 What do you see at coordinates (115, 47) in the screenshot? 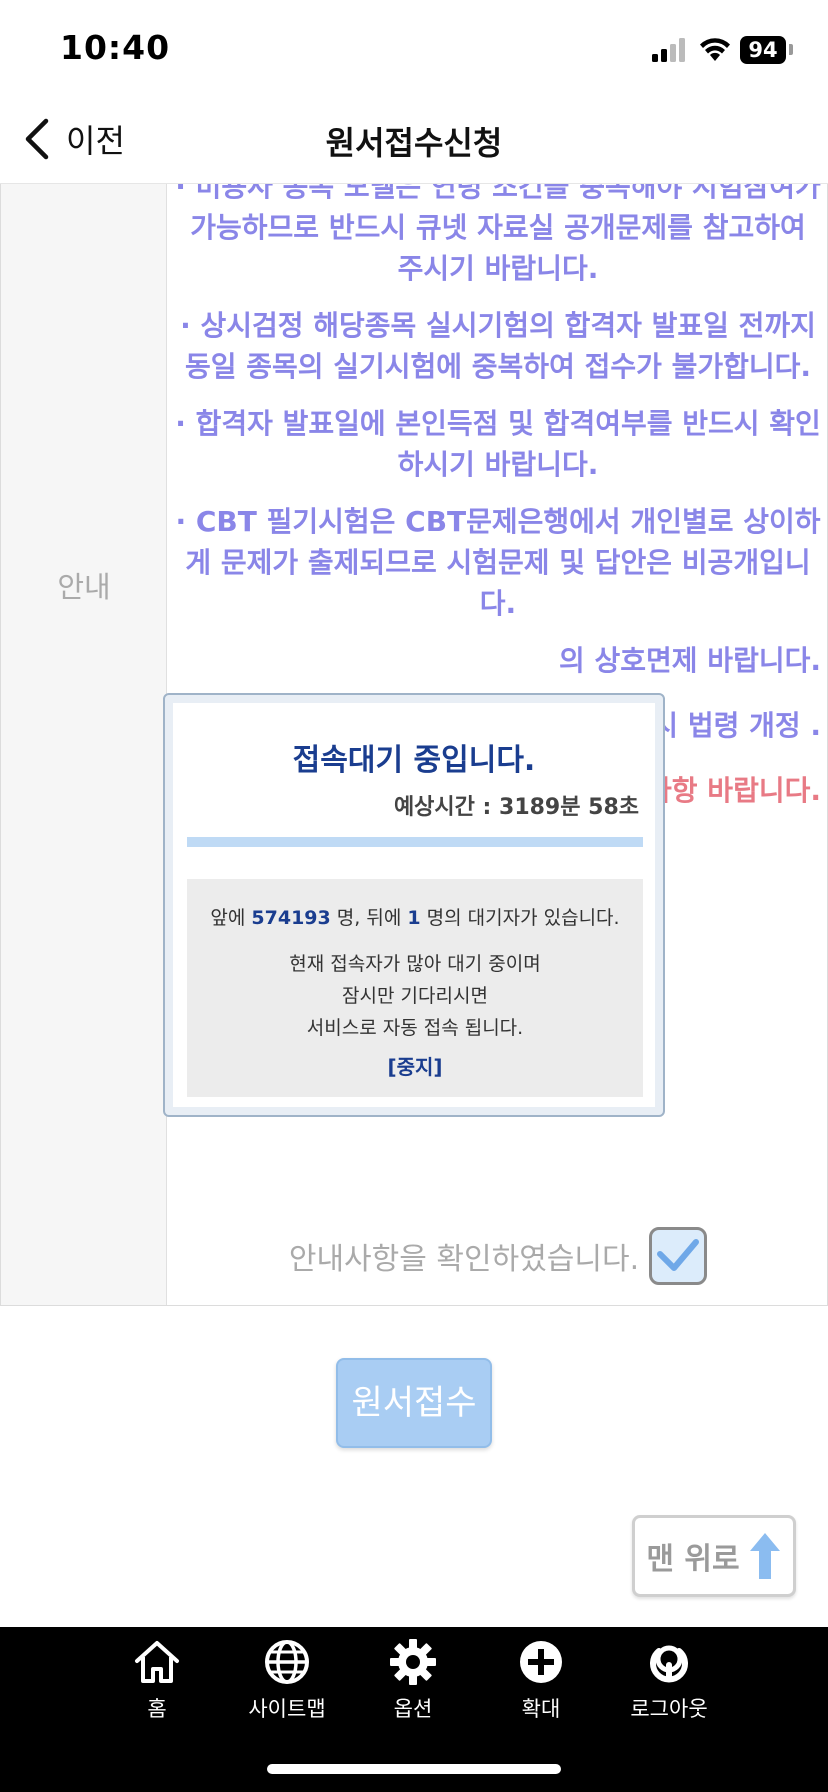
I see `status-time: 10:40` at bounding box center [115, 47].